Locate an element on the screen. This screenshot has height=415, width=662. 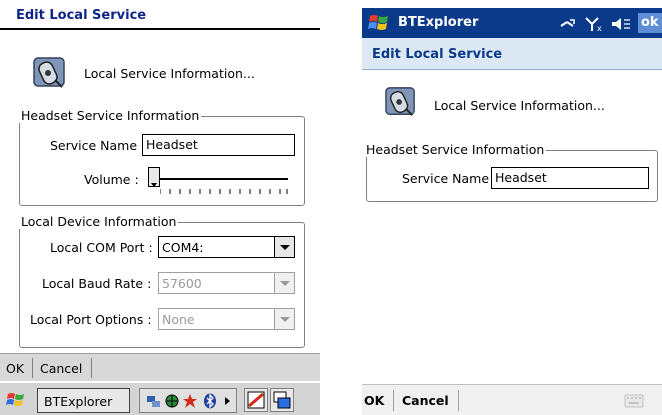
keyboard-icon is located at coordinates (634, 401).